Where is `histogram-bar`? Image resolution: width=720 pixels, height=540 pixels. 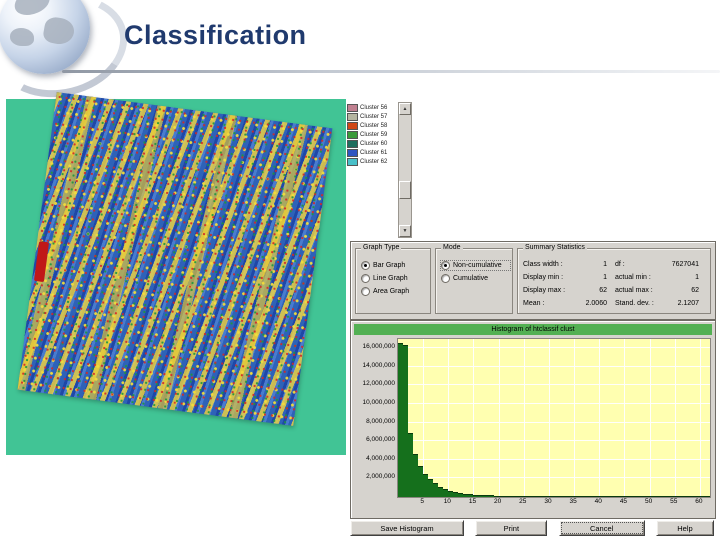
histogram-bar is located at coordinates (707, 496).